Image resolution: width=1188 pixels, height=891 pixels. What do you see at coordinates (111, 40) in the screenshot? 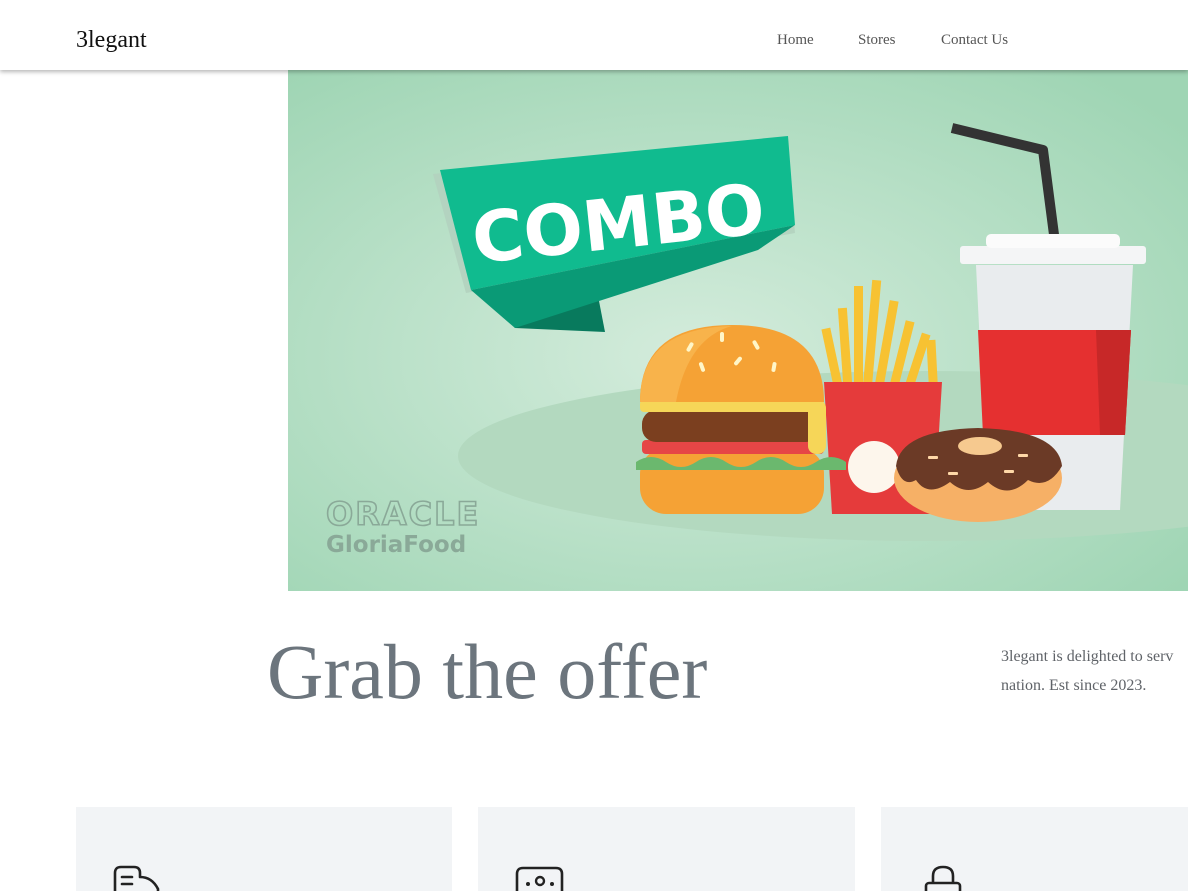
I see `brand-logo: 3legant` at bounding box center [111, 40].